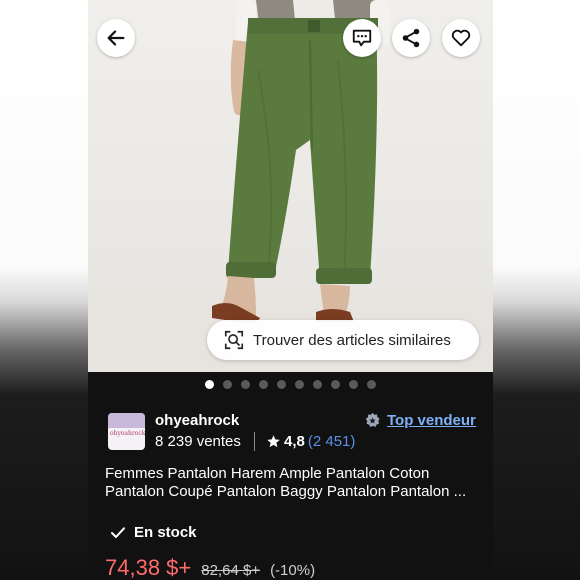 The height and width of the screenshot is (580, 580). What do you see at coordinates (352, 340) in the screenshot?
I see `find-similar-label: Trouver des articles similaires` at bounding box center [352, 340].